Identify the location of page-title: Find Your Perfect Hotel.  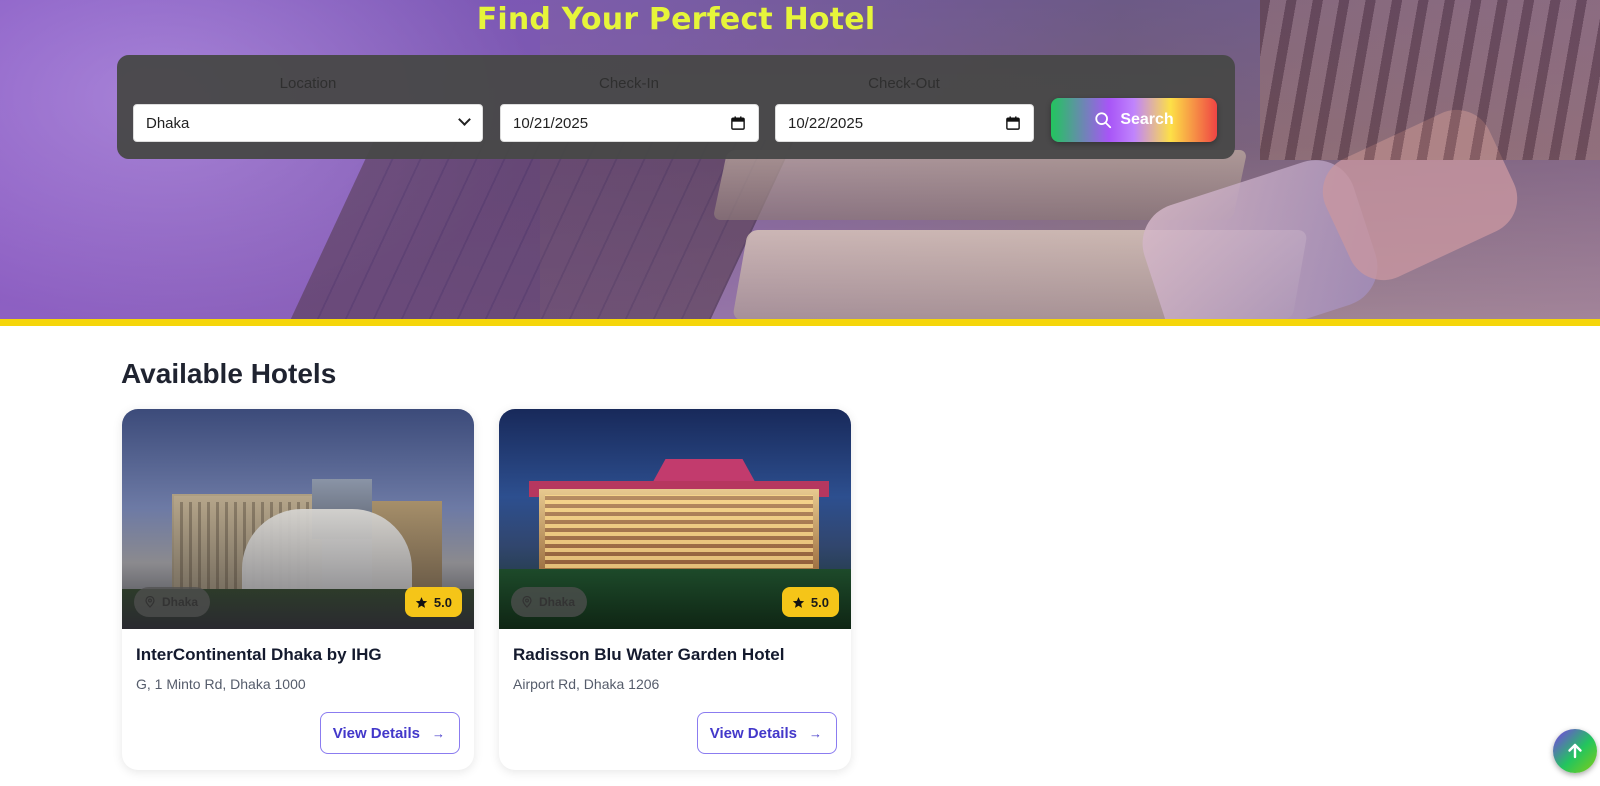
(676, 19).